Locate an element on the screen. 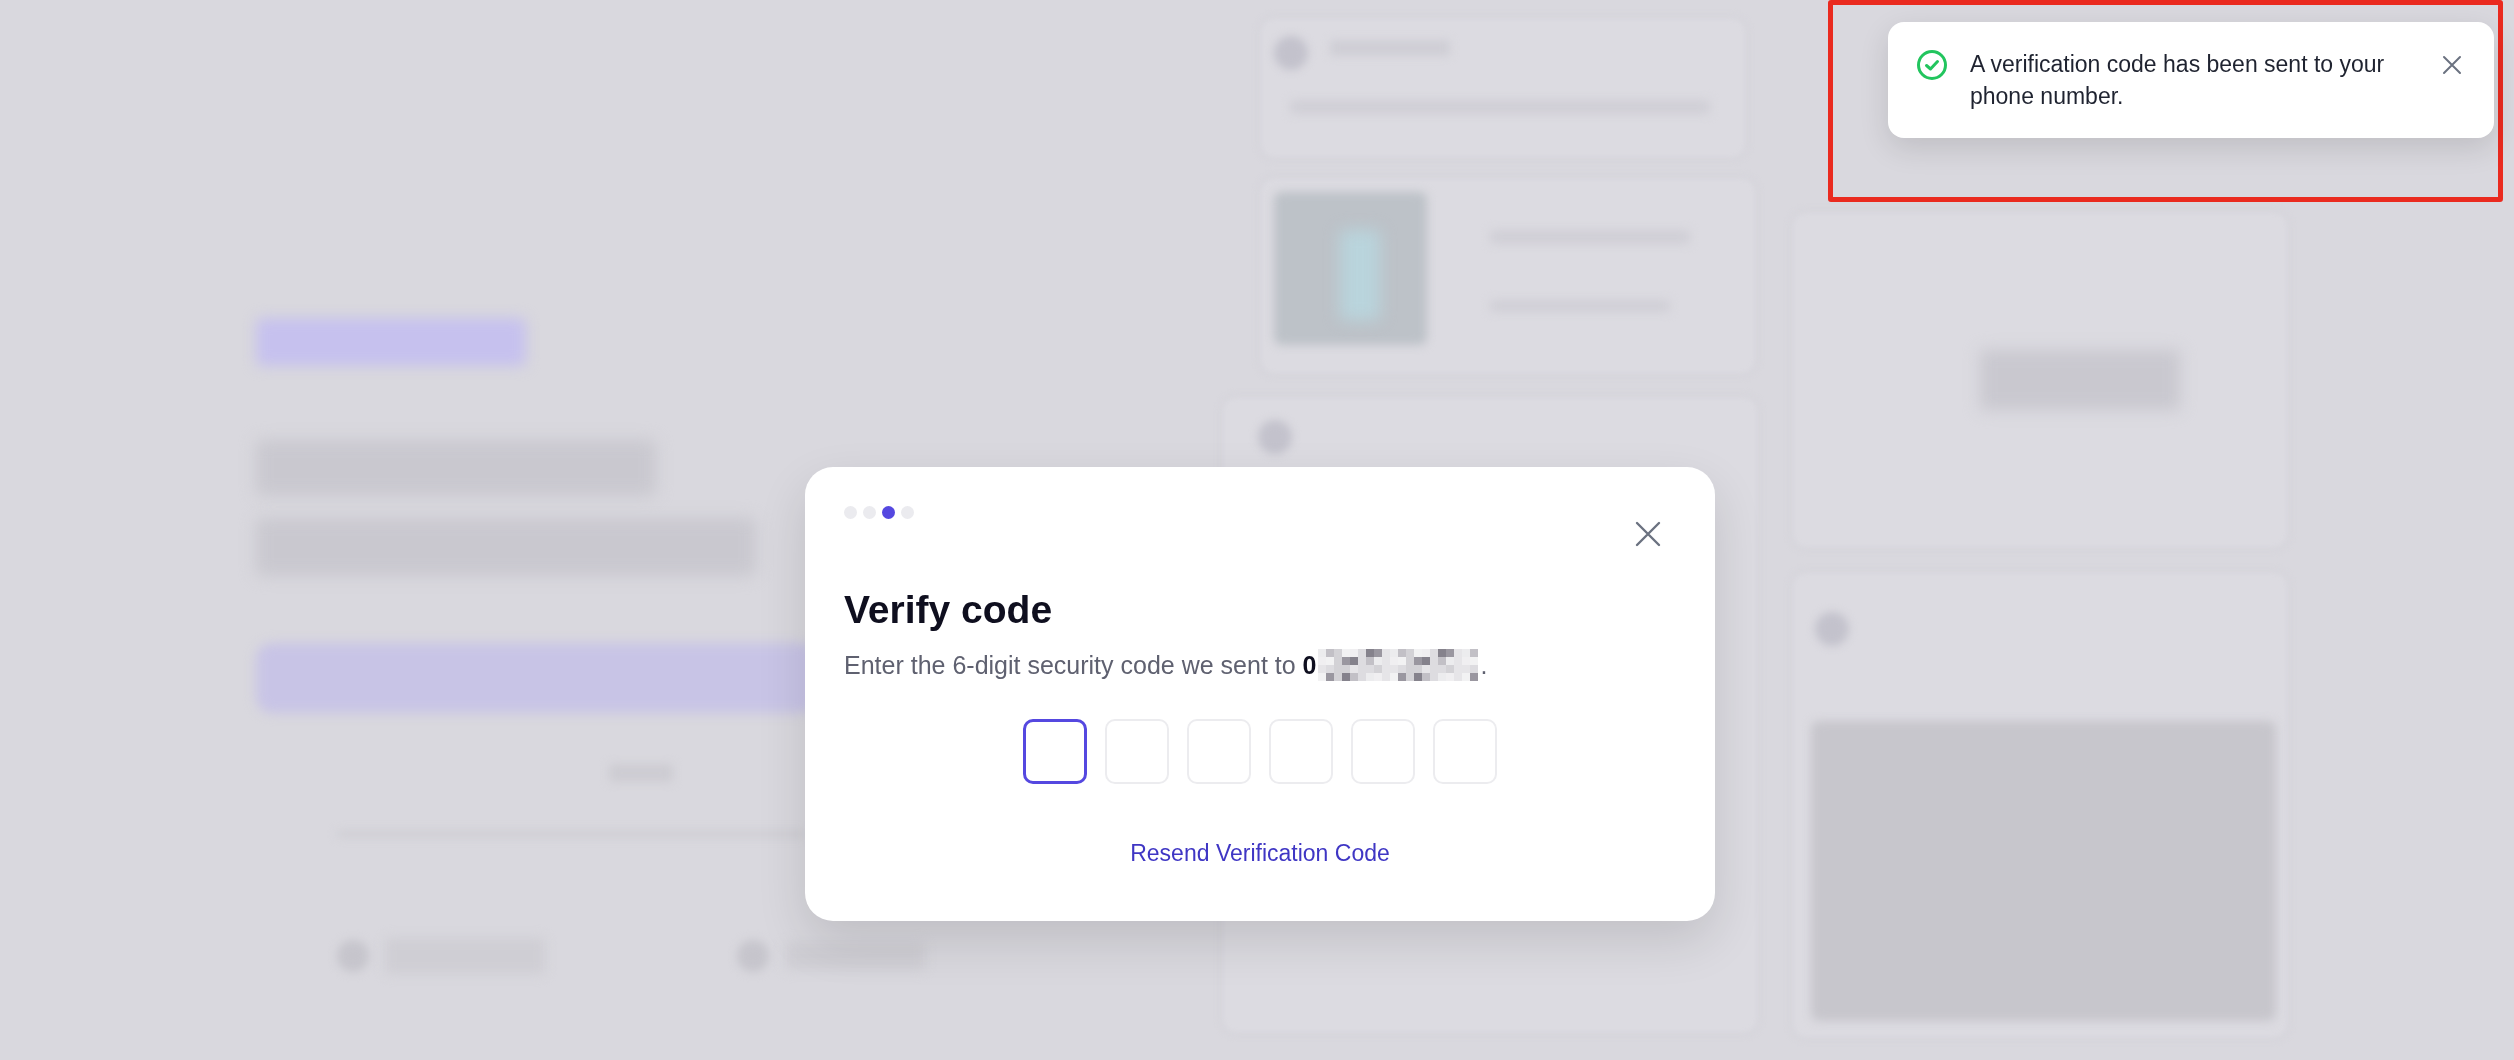 The height and width of the screenshot is (1060, 2514). dialog-title: Verify code is located at coordinates (948, 610).